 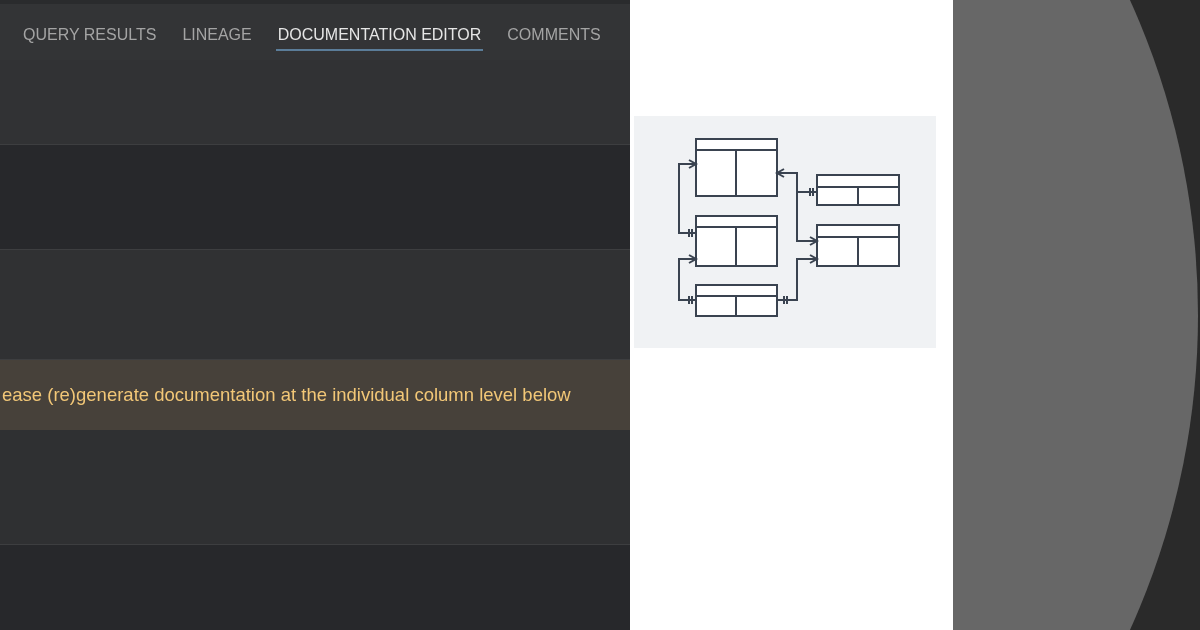 What do you see at coordinates (554, 37) in the screenshot?
I see `tab: COMMENTS` at bounding box center [554, 37].